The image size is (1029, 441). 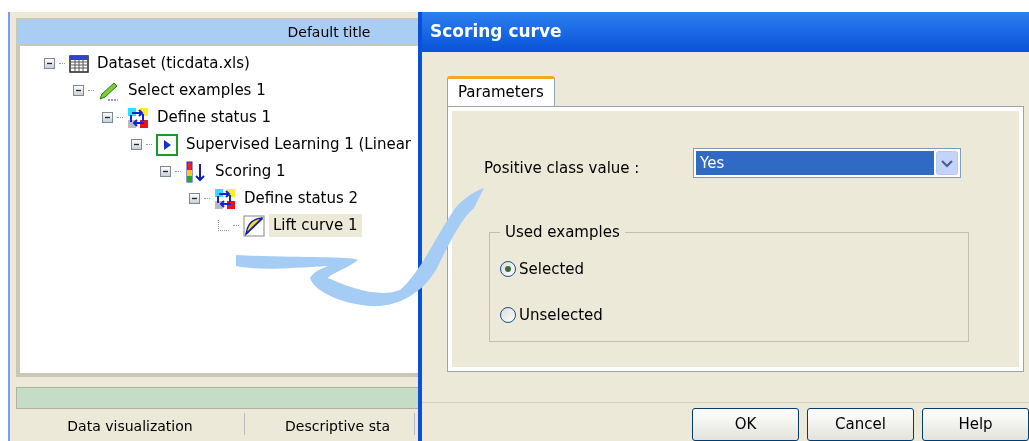 I want to click on radio-label: Unselected, so click(x=561, y=315).